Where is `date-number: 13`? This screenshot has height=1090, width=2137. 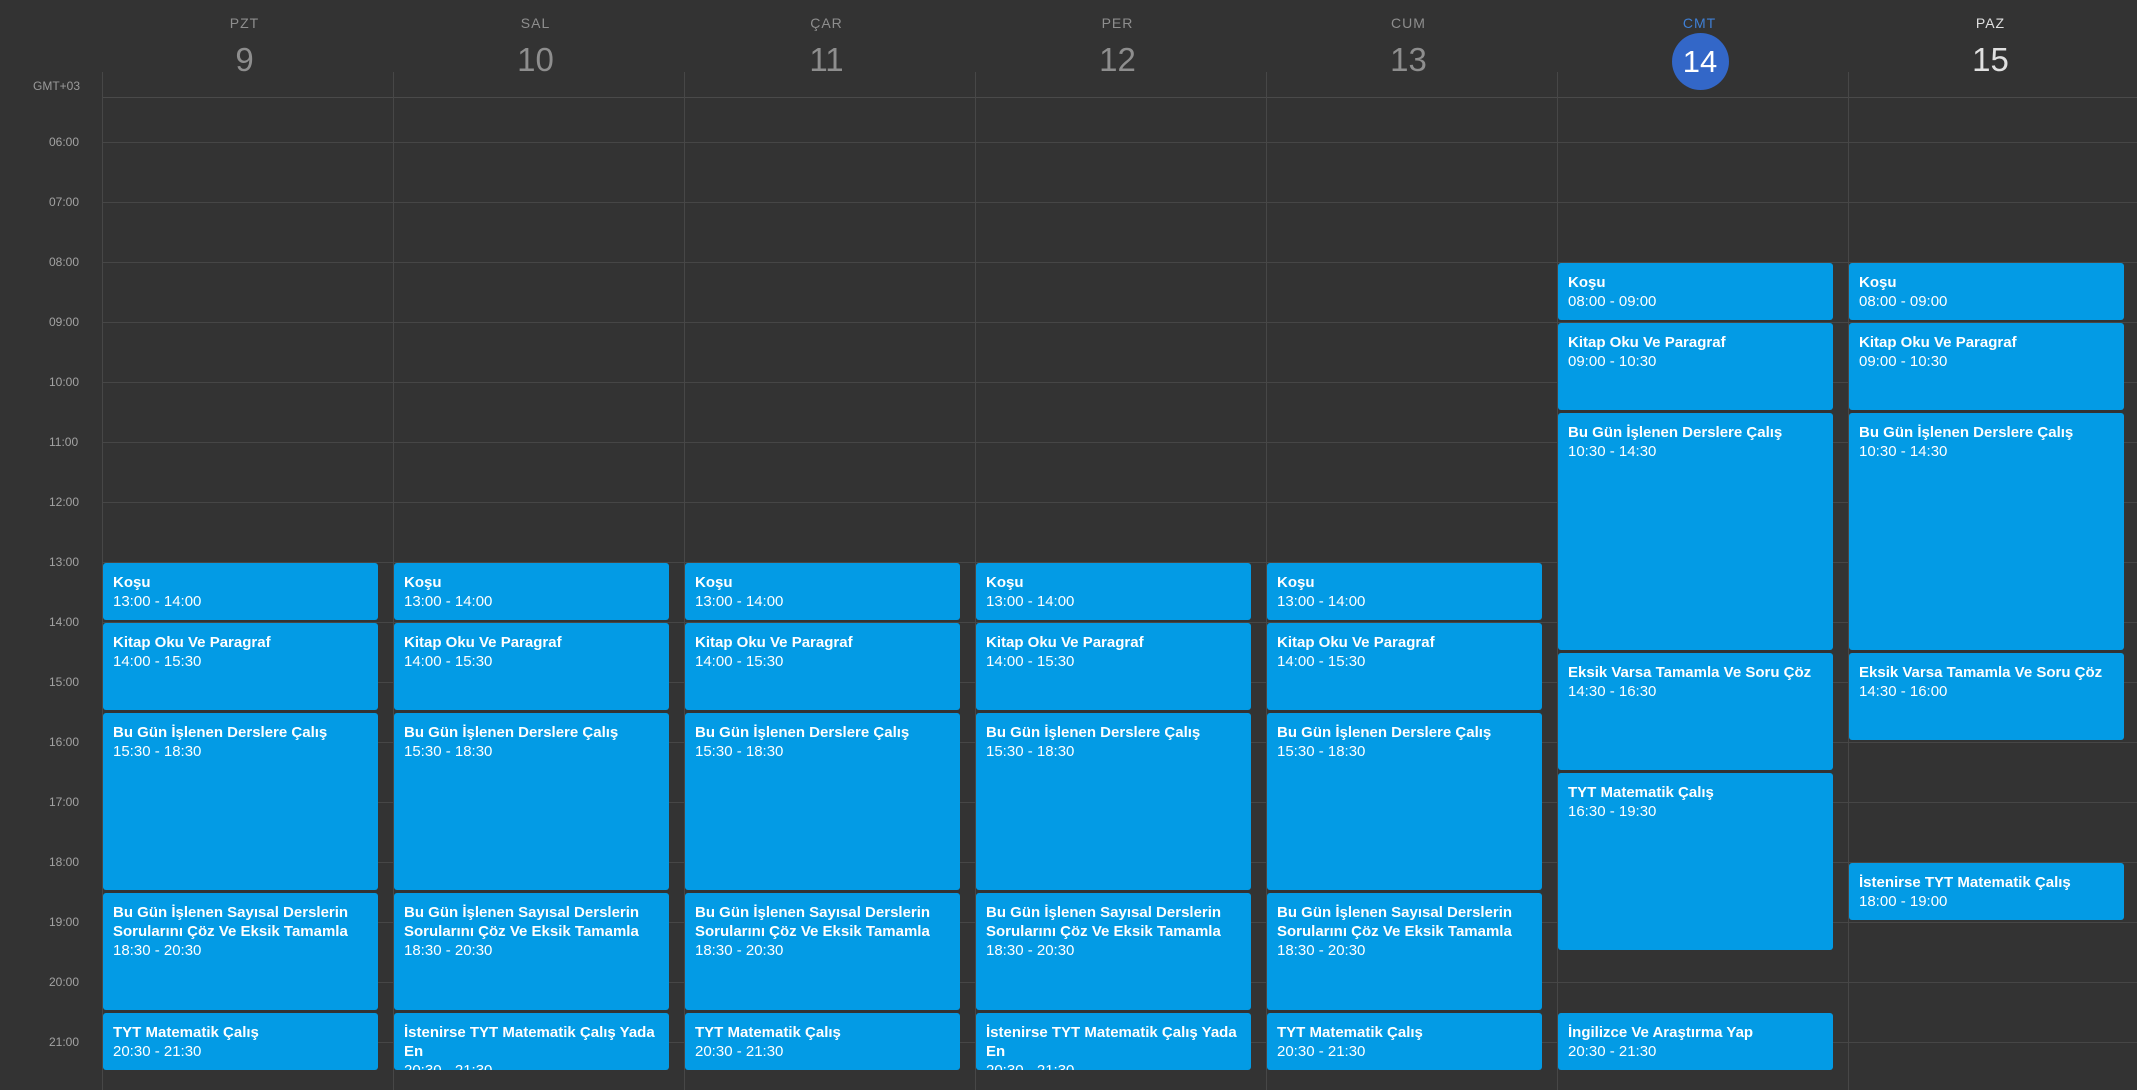 date-number: 13 is located at coordinates (1408, 60).